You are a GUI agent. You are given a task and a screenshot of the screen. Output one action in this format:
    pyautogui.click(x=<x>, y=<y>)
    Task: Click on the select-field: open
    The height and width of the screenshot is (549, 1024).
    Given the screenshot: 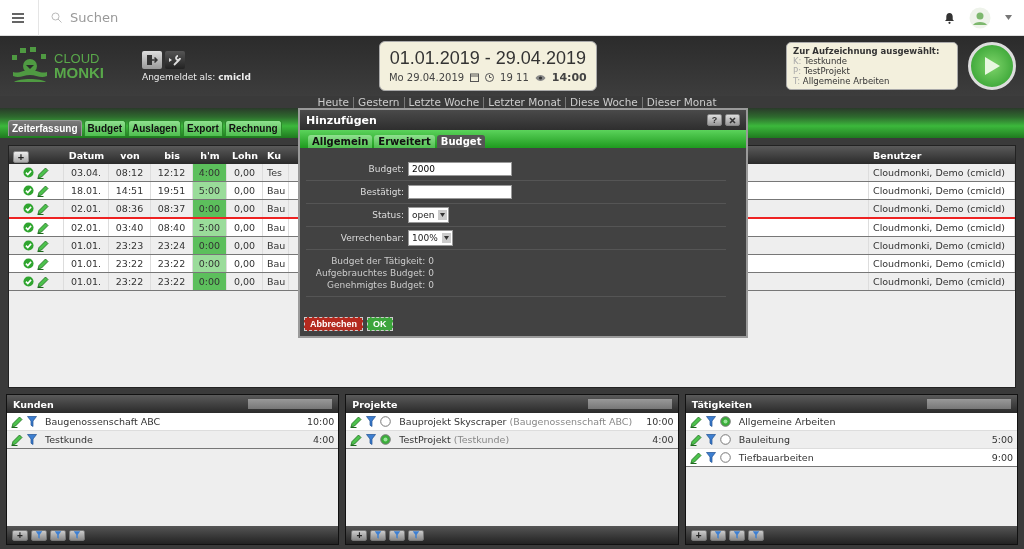 What is the action you would take?
    pyautogui.click(x=429, y=215)
    